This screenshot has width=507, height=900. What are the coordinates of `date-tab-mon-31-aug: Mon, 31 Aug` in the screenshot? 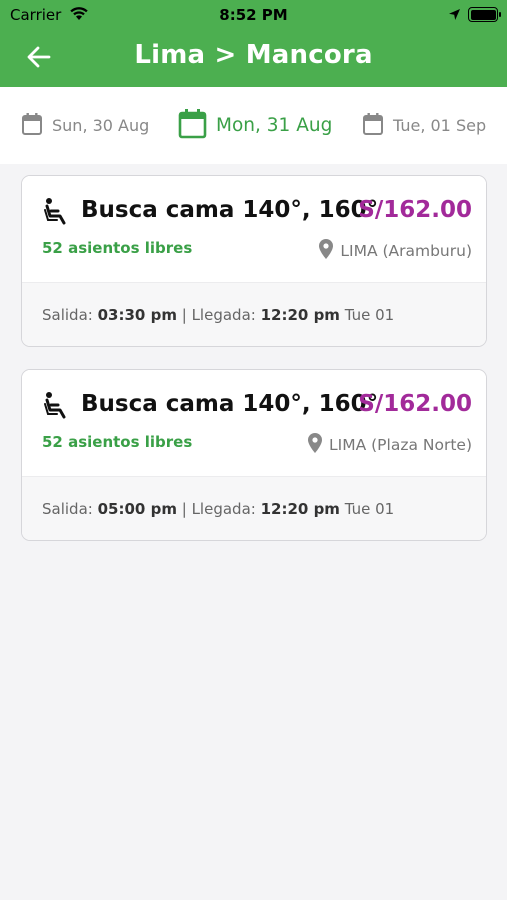 It's located at (255, 125).